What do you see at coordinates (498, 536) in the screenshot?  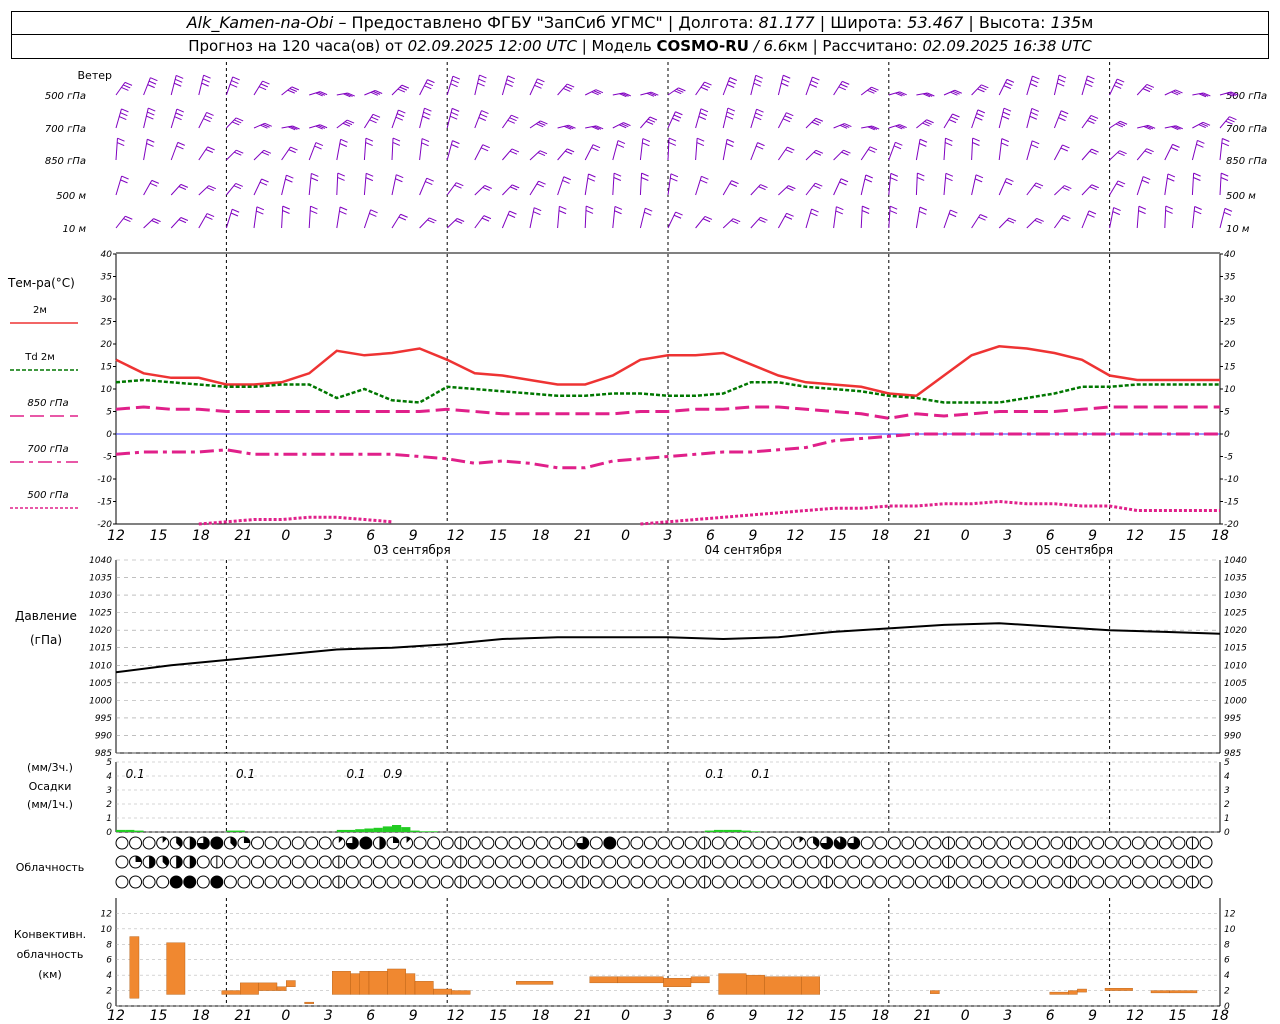 I see `time-tick-label: 15` at bounding box center [498, 536].